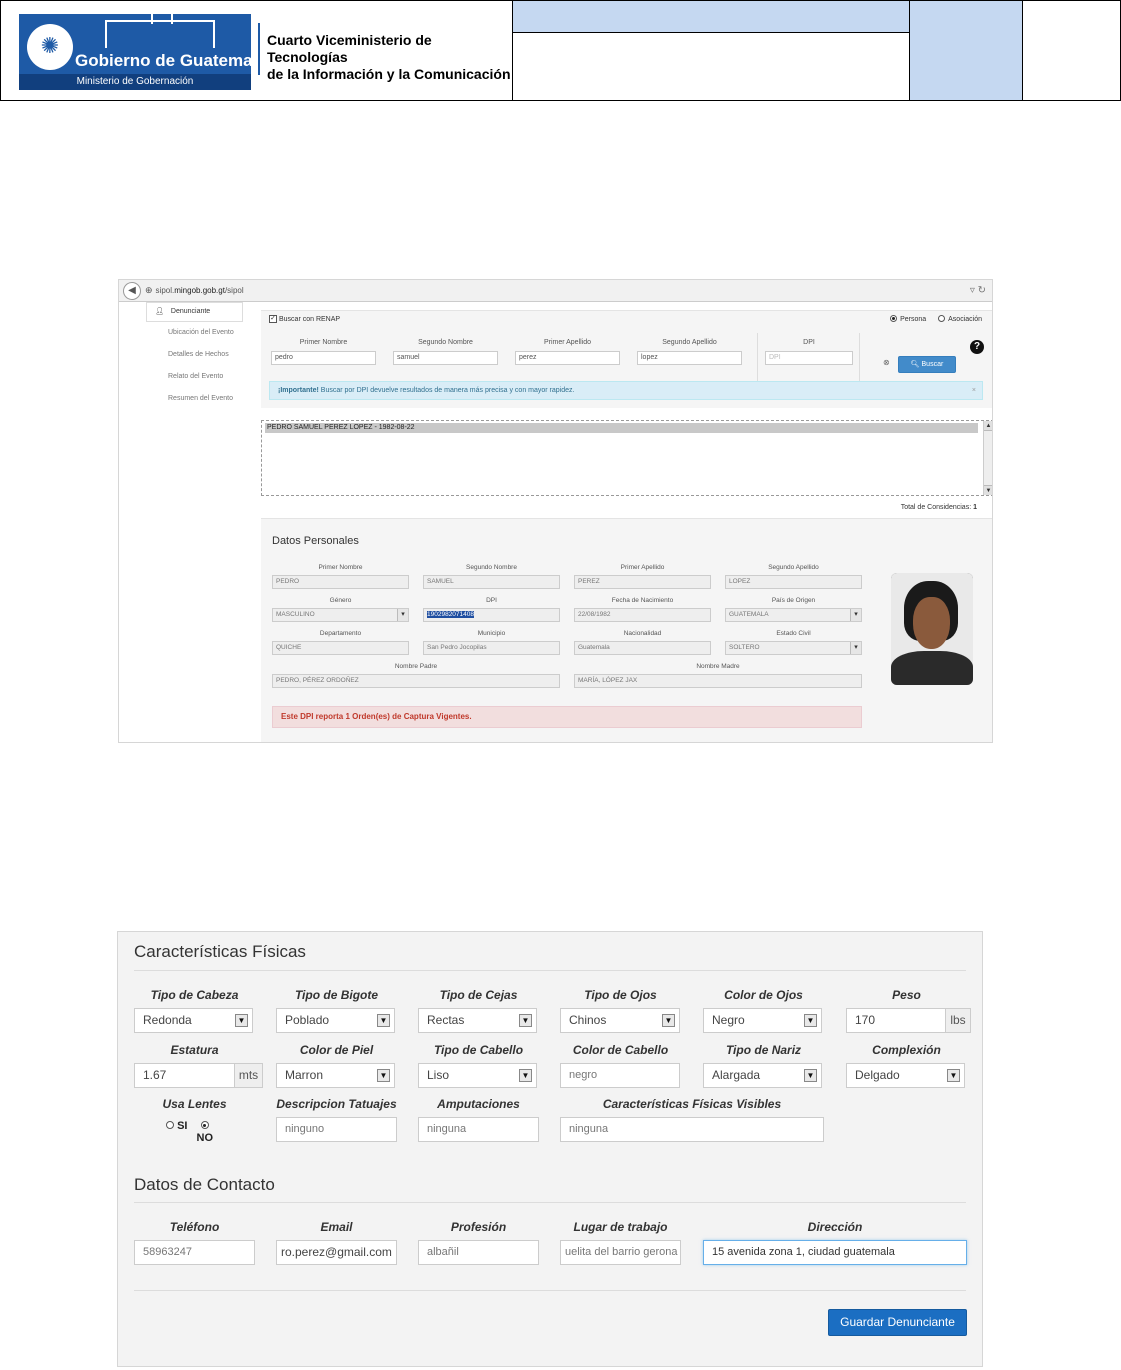 The image size is (1121, 1370). What do you see at coordinates (132, 290) in the screenshot?
I see `back-arrow-icon: ◀` at bounding box center [132, 290].